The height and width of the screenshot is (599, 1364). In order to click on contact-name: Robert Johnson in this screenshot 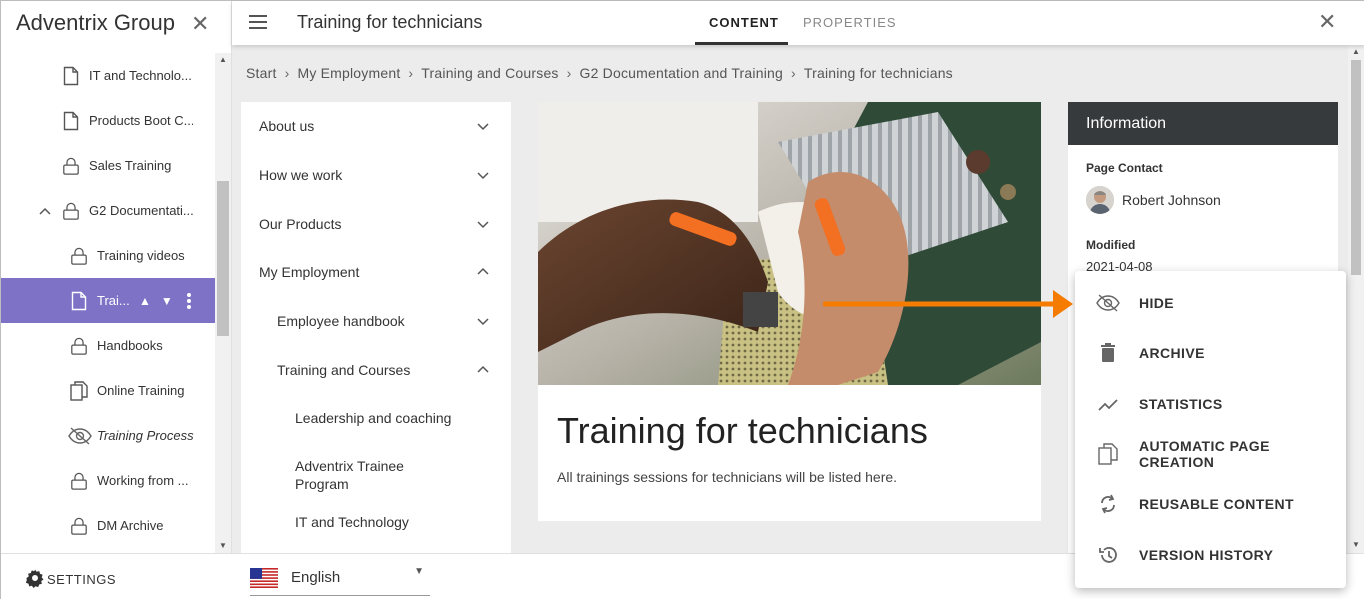, I will do `click(1171, 200)`.